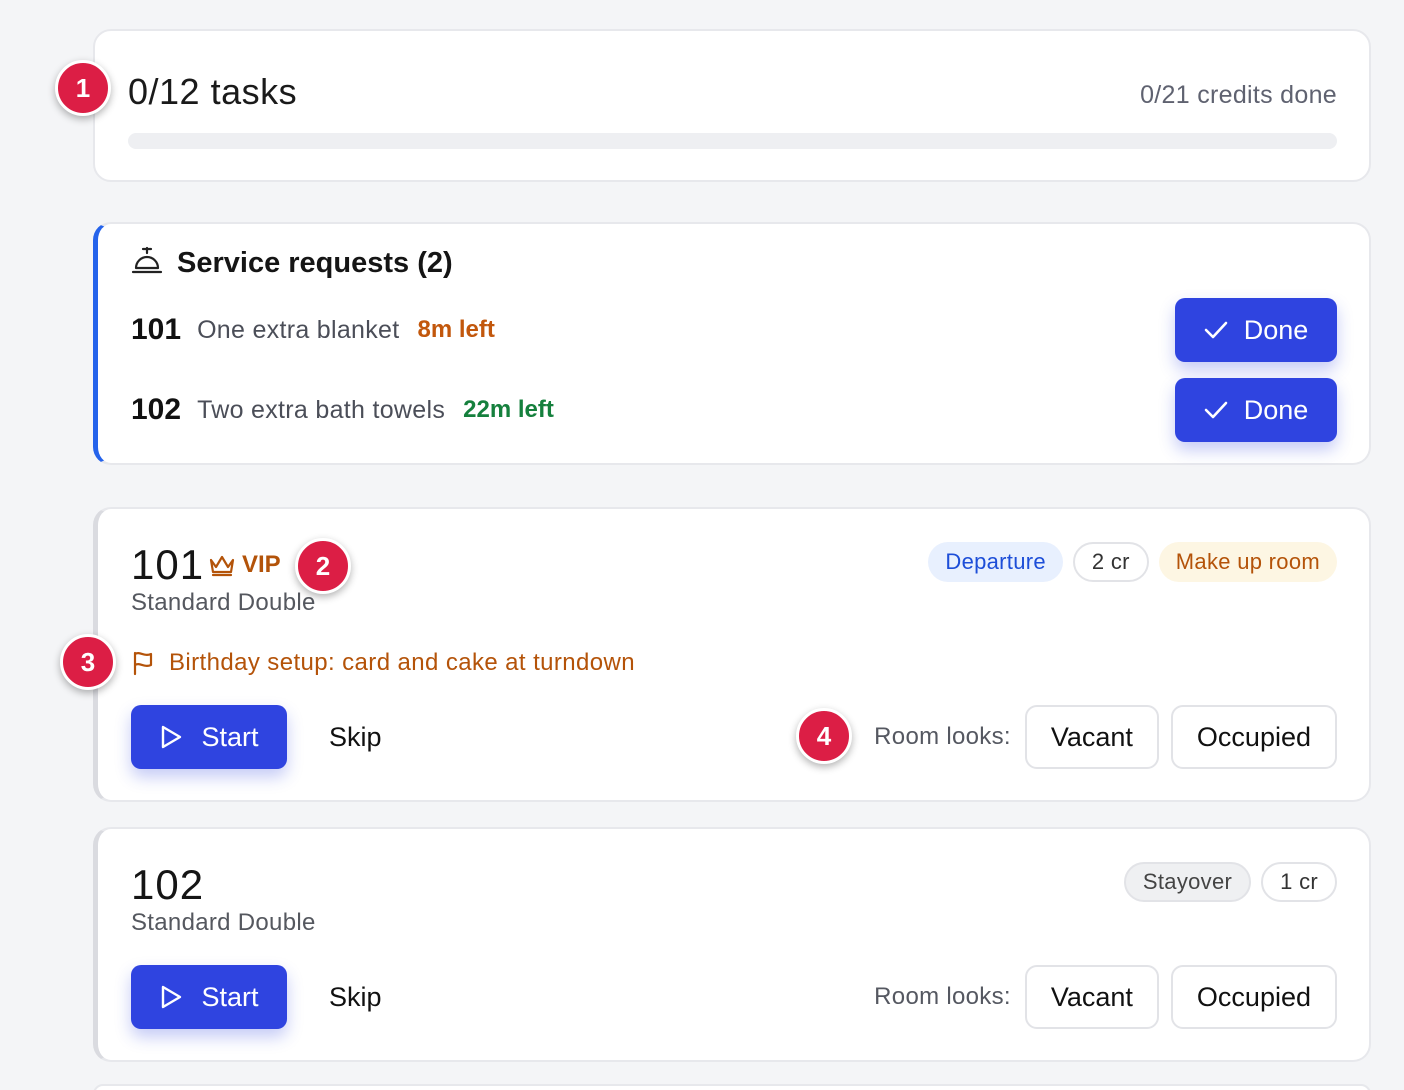  What do you see at coordinates (1299, 882) in the screenshot?
I see `credits-badge: 1 cr` at bounding box center [1299, 882].